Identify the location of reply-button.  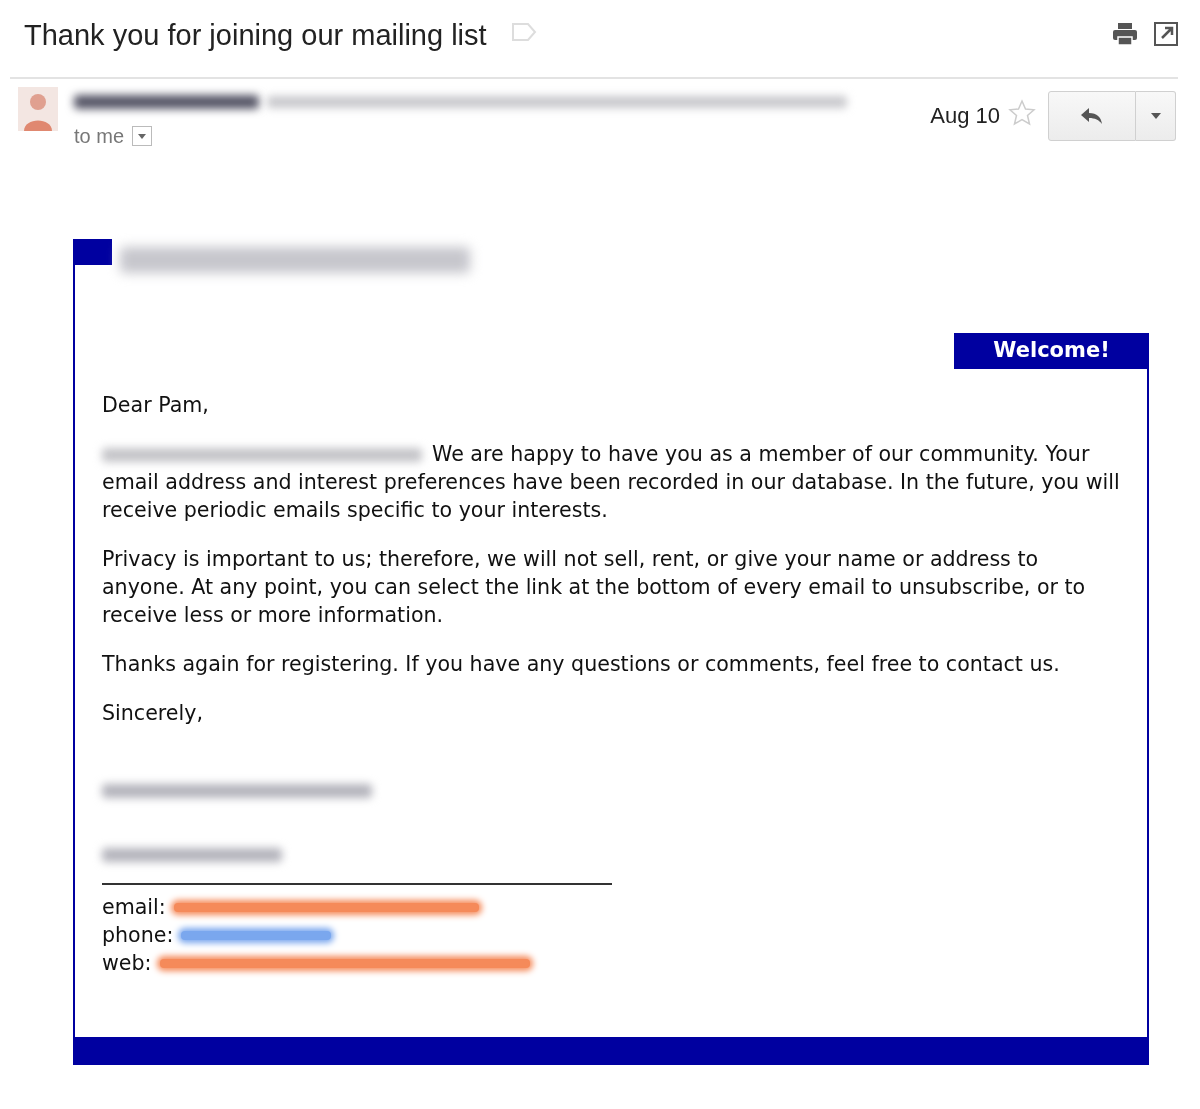
(1092, 116).